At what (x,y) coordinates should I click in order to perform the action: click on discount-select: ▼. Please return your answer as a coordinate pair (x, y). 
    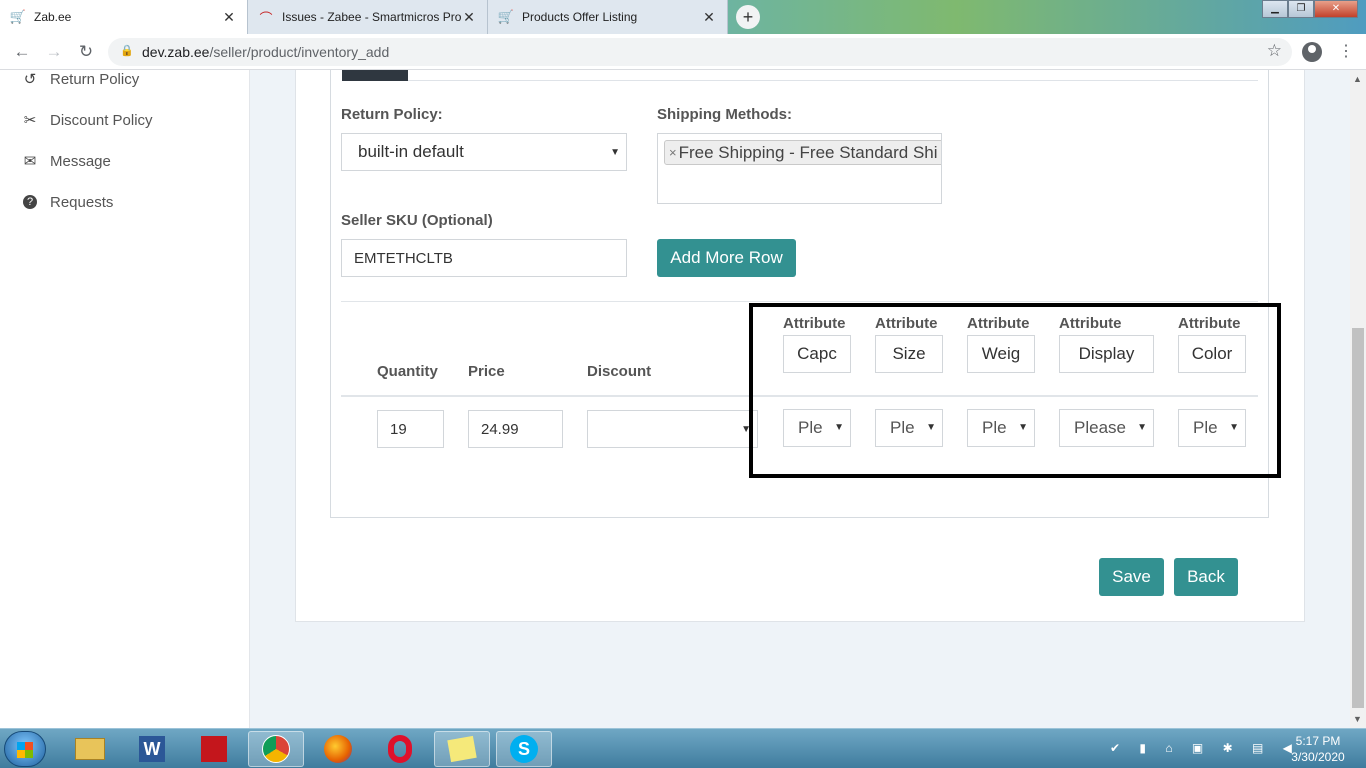
    Looking at the image, I should click on (672, 429).